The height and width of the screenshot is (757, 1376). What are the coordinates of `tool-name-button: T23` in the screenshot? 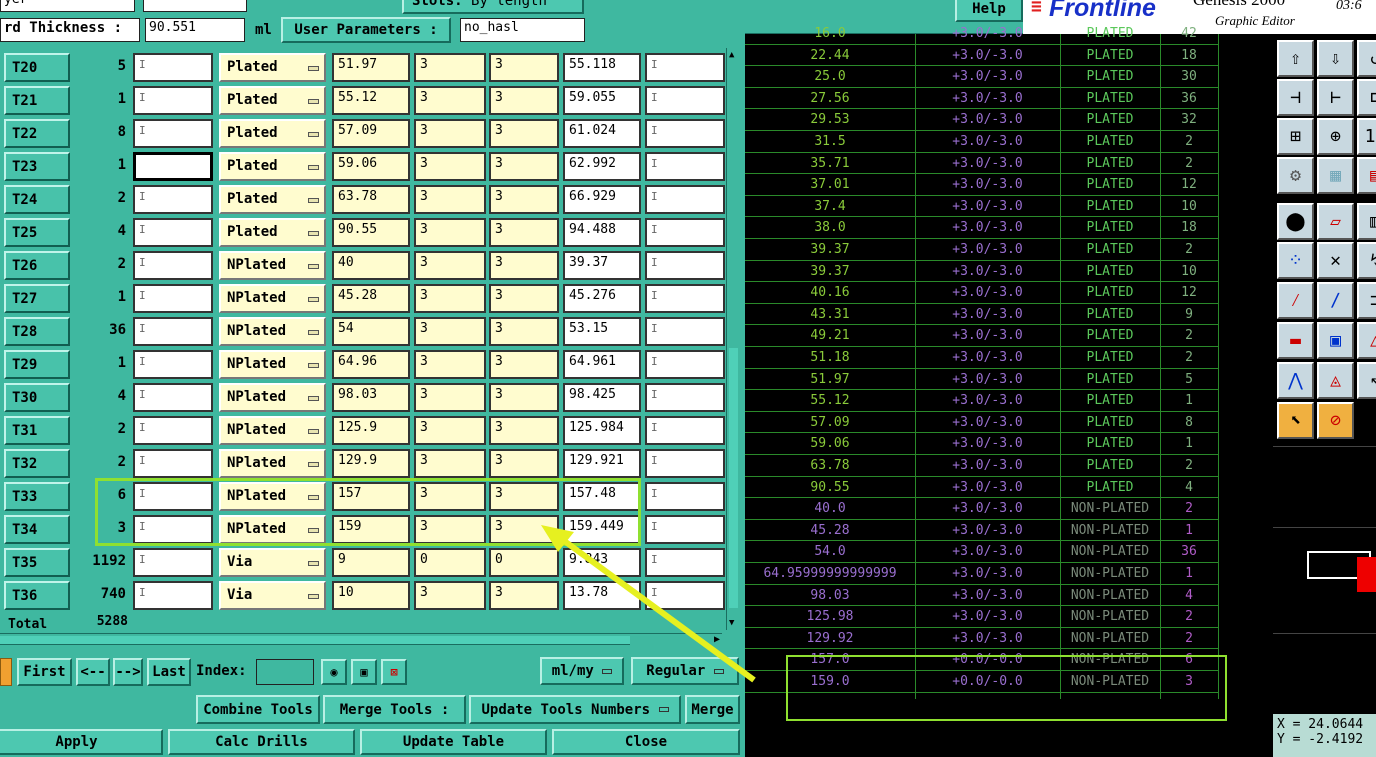 It's located at (37, 166).